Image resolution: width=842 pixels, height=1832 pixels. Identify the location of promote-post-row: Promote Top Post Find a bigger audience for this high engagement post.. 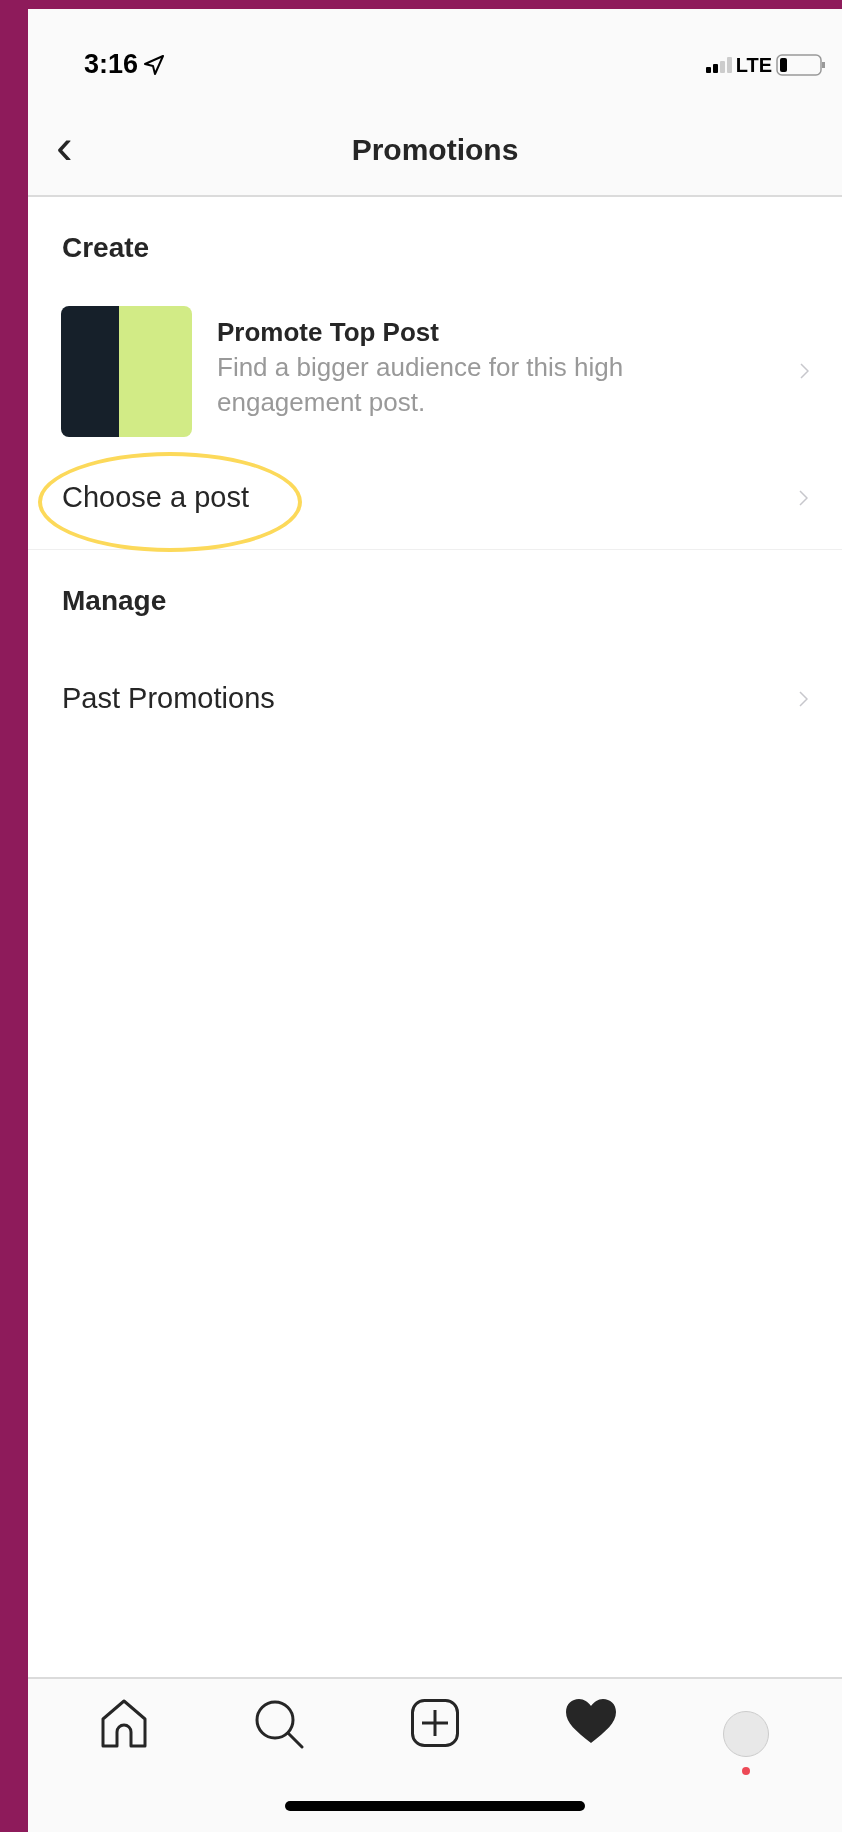
(435, 371).